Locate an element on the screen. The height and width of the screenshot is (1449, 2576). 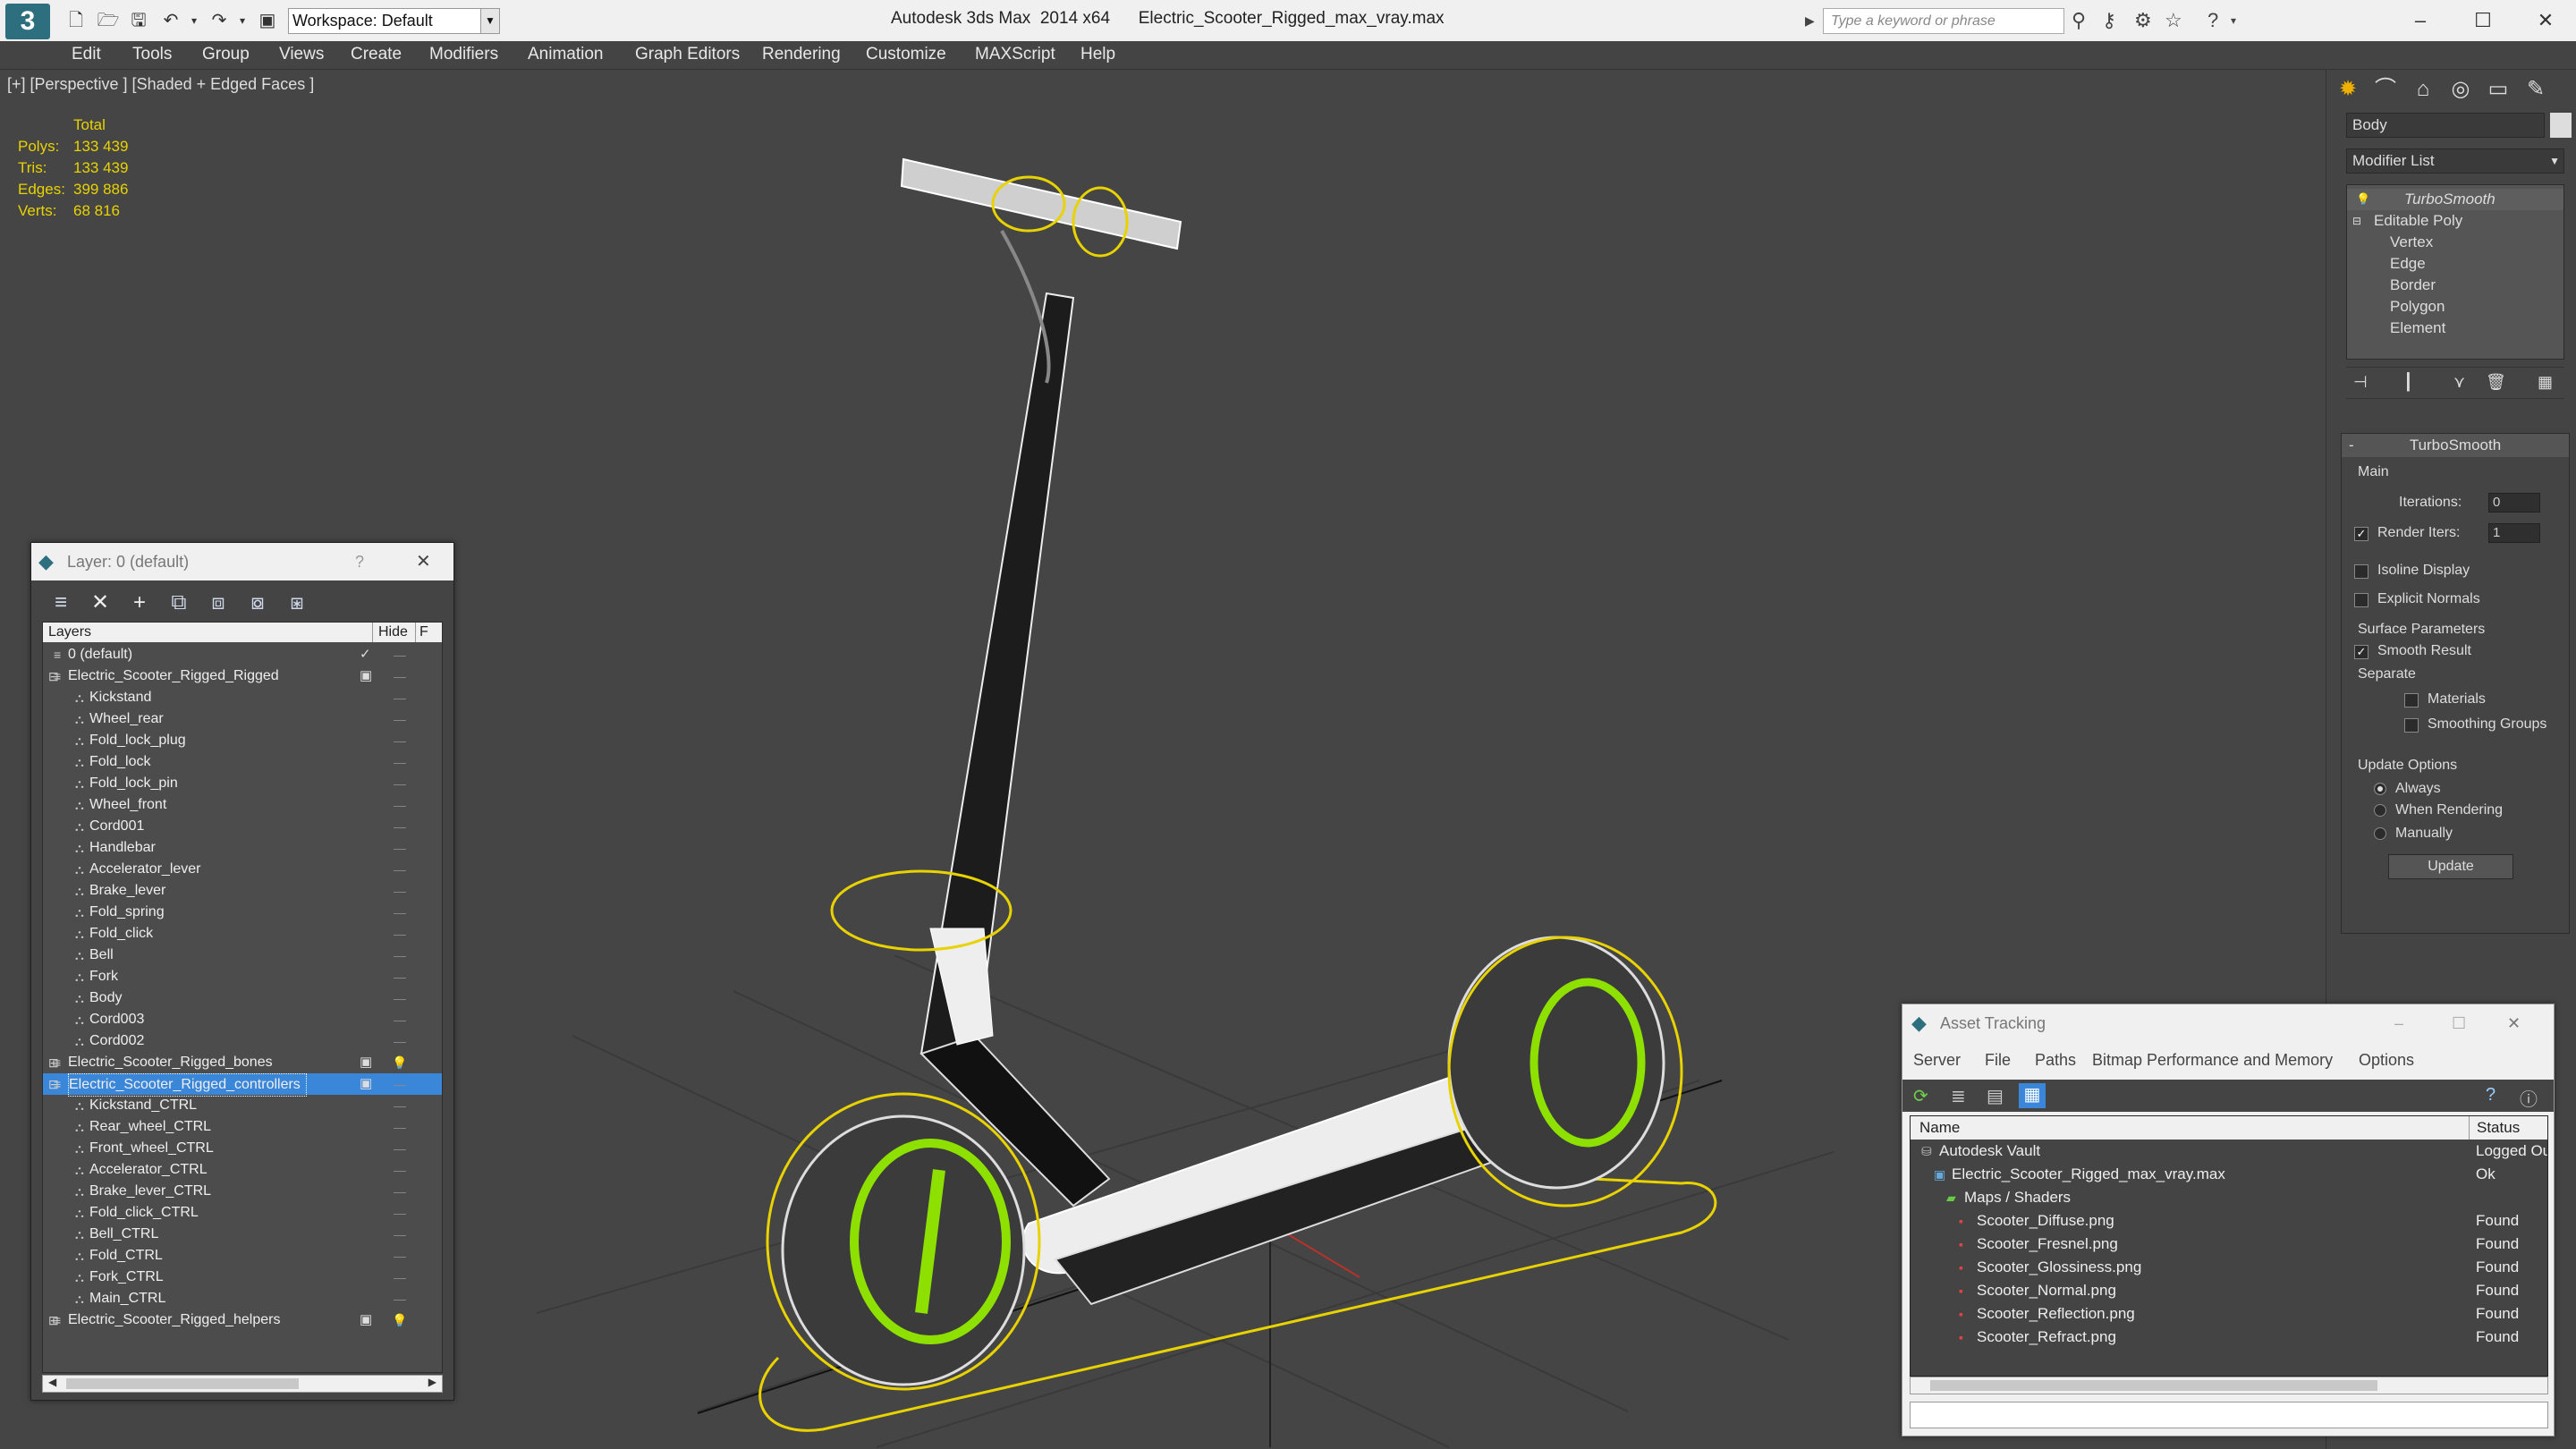
key-icon: ⚷ is located at coordinates (2109, 20).